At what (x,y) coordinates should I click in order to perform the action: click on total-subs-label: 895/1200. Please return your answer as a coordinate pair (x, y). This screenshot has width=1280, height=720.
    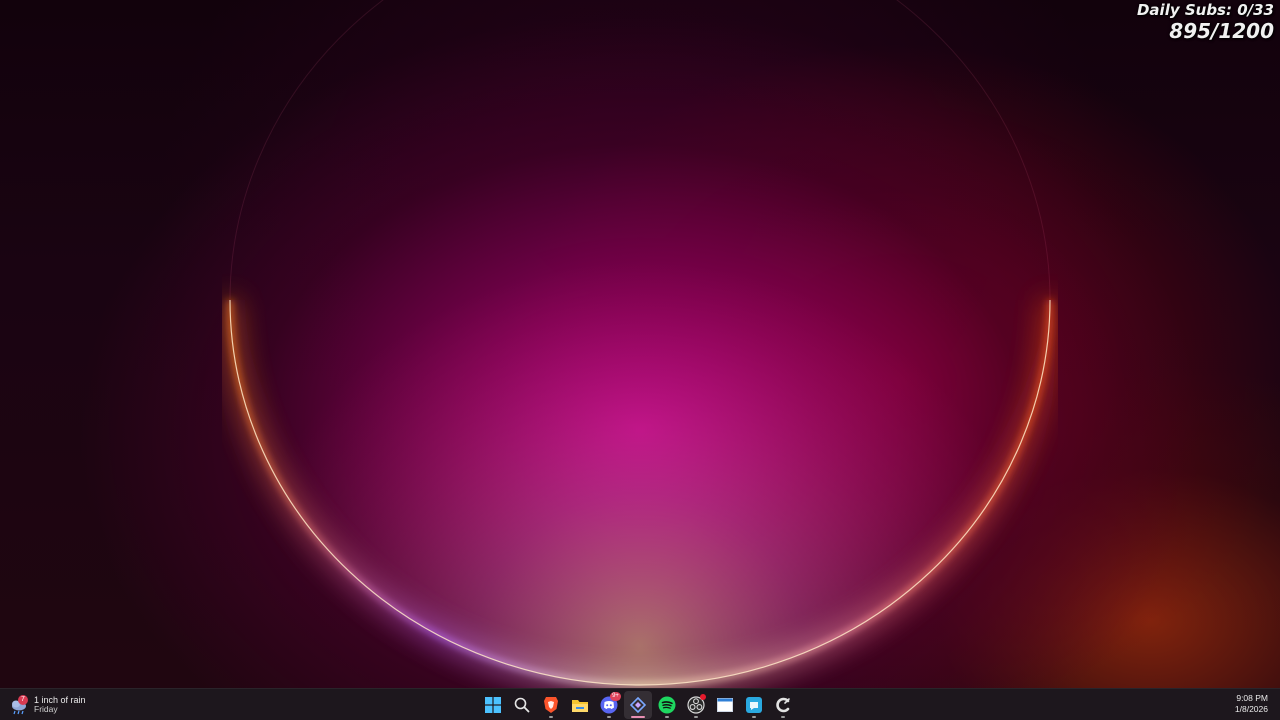
    Looking at the image, I should click on (1221, 30).